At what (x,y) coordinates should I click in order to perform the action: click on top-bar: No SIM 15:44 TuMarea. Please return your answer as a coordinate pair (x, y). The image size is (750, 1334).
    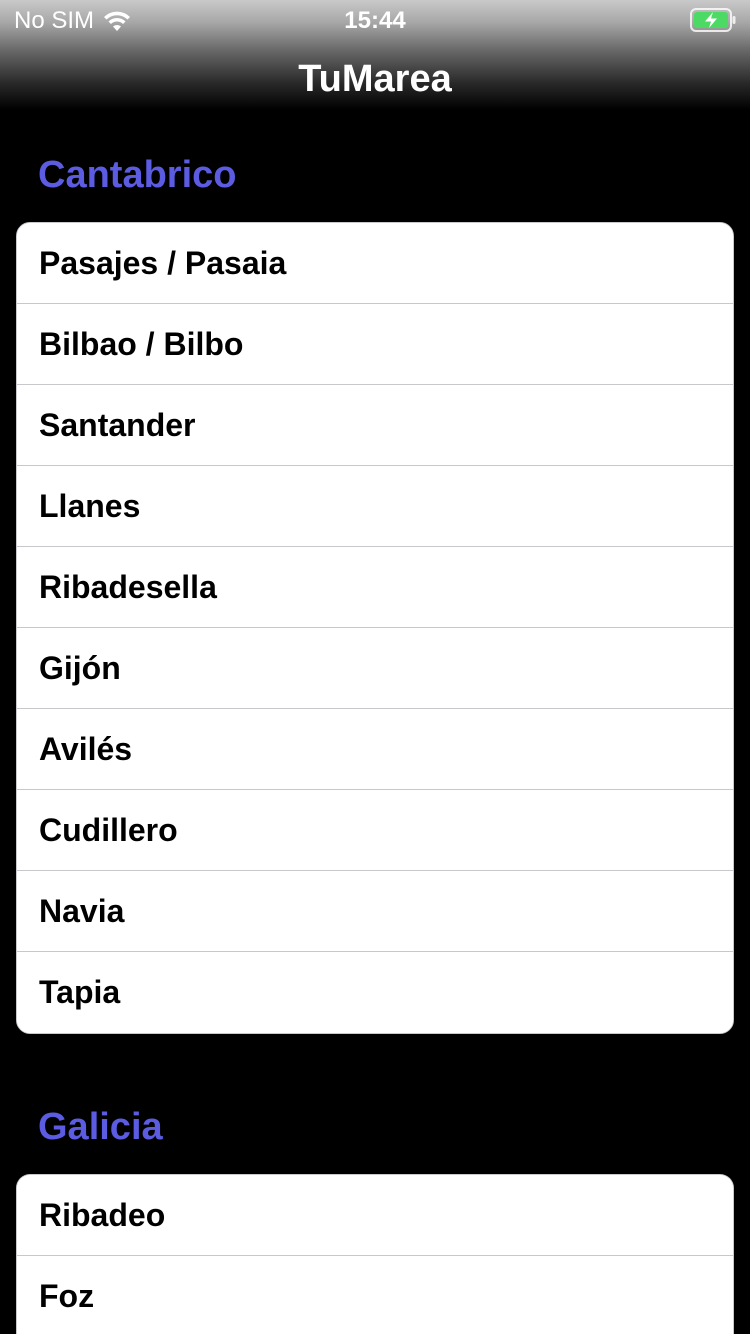
    Looking at the image, I should click on (375, 55).